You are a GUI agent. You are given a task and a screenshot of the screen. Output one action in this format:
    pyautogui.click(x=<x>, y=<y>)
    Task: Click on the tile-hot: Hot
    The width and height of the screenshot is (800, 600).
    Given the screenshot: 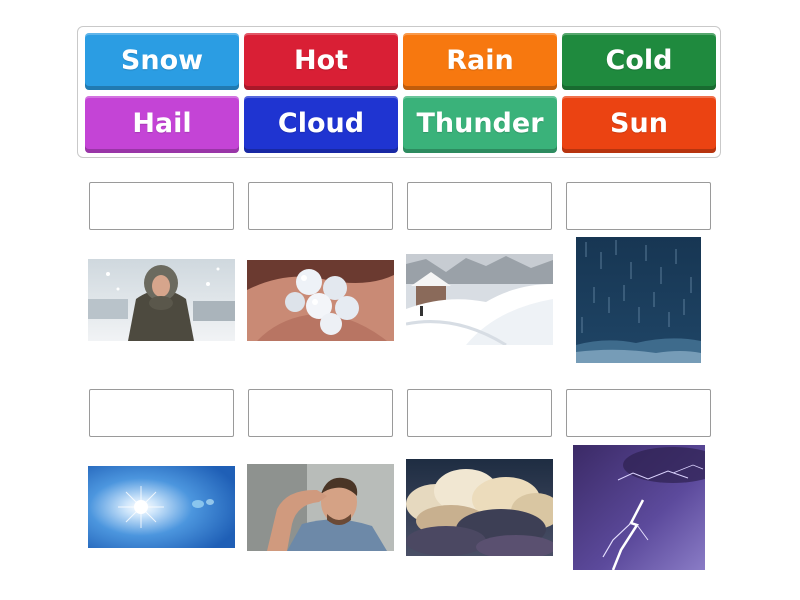 What is the action you would take?
    pyautogui.click(x=321, y=61)
    